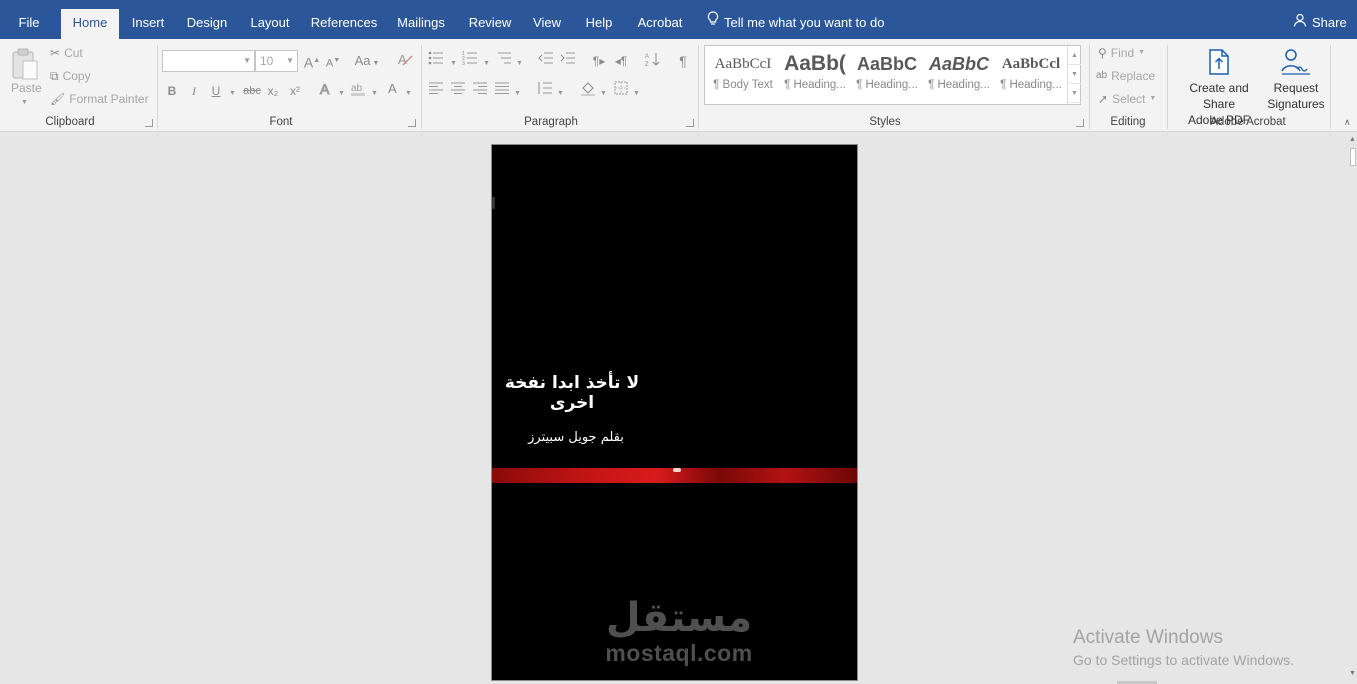 The height and width of the screenshot is (684, 1357). Describe the element at coordinates (295, 91) in the screenshot. I see `superscript-button: x²` at that location.